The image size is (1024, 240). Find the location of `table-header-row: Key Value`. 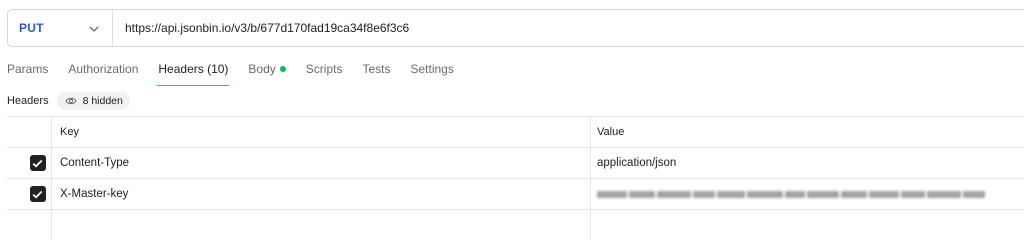

table-header-row: Key Value is located at coordinates (515, 131).